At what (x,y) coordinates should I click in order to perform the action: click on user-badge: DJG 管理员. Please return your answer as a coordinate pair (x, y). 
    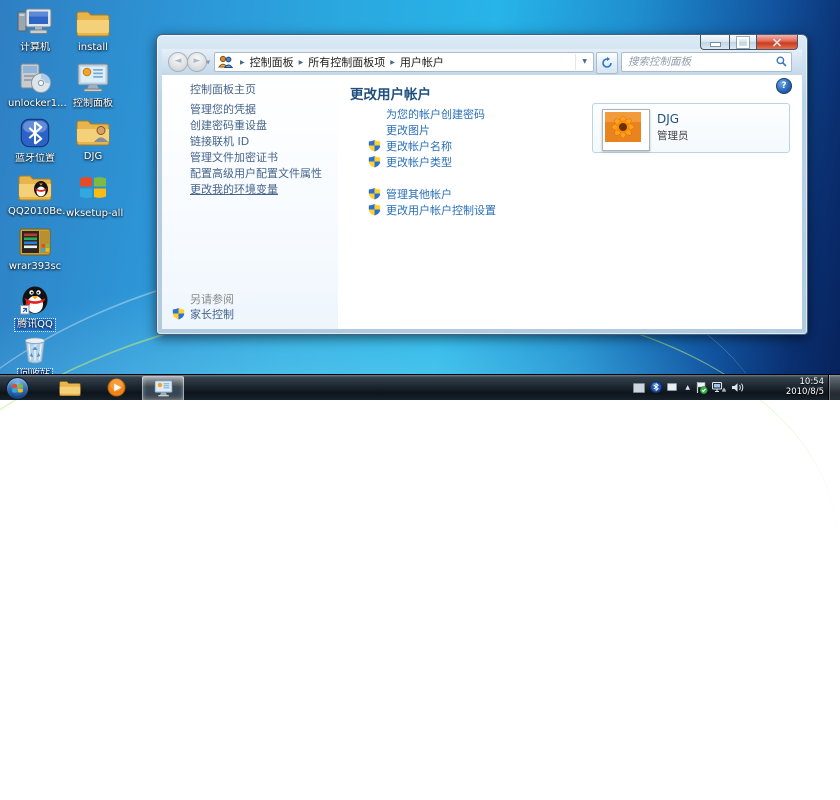
    Looking at the image, I should click on (691, 128).